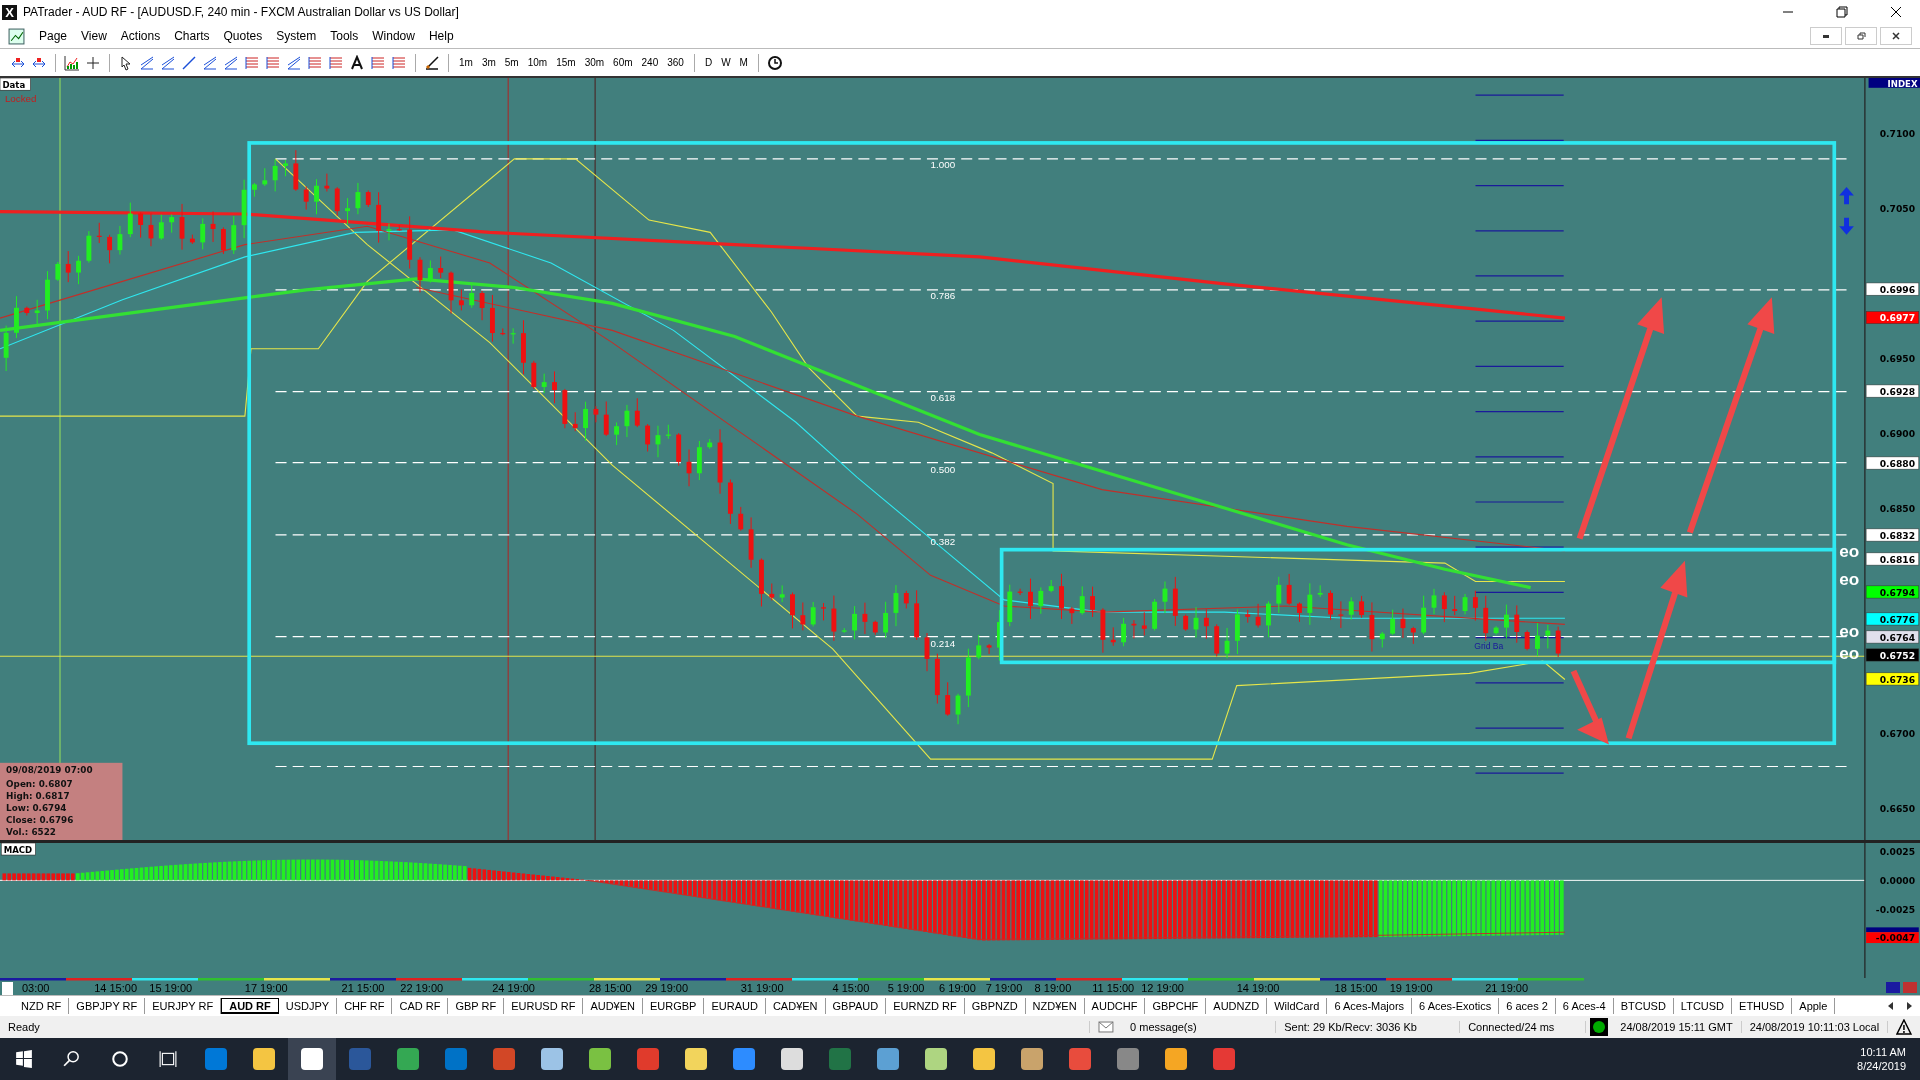 The image size is (1920, 1080). I want to click on traffic-status: Sent: 29 Kb/Recv: 3036 Kb, so click(1368, 1027).